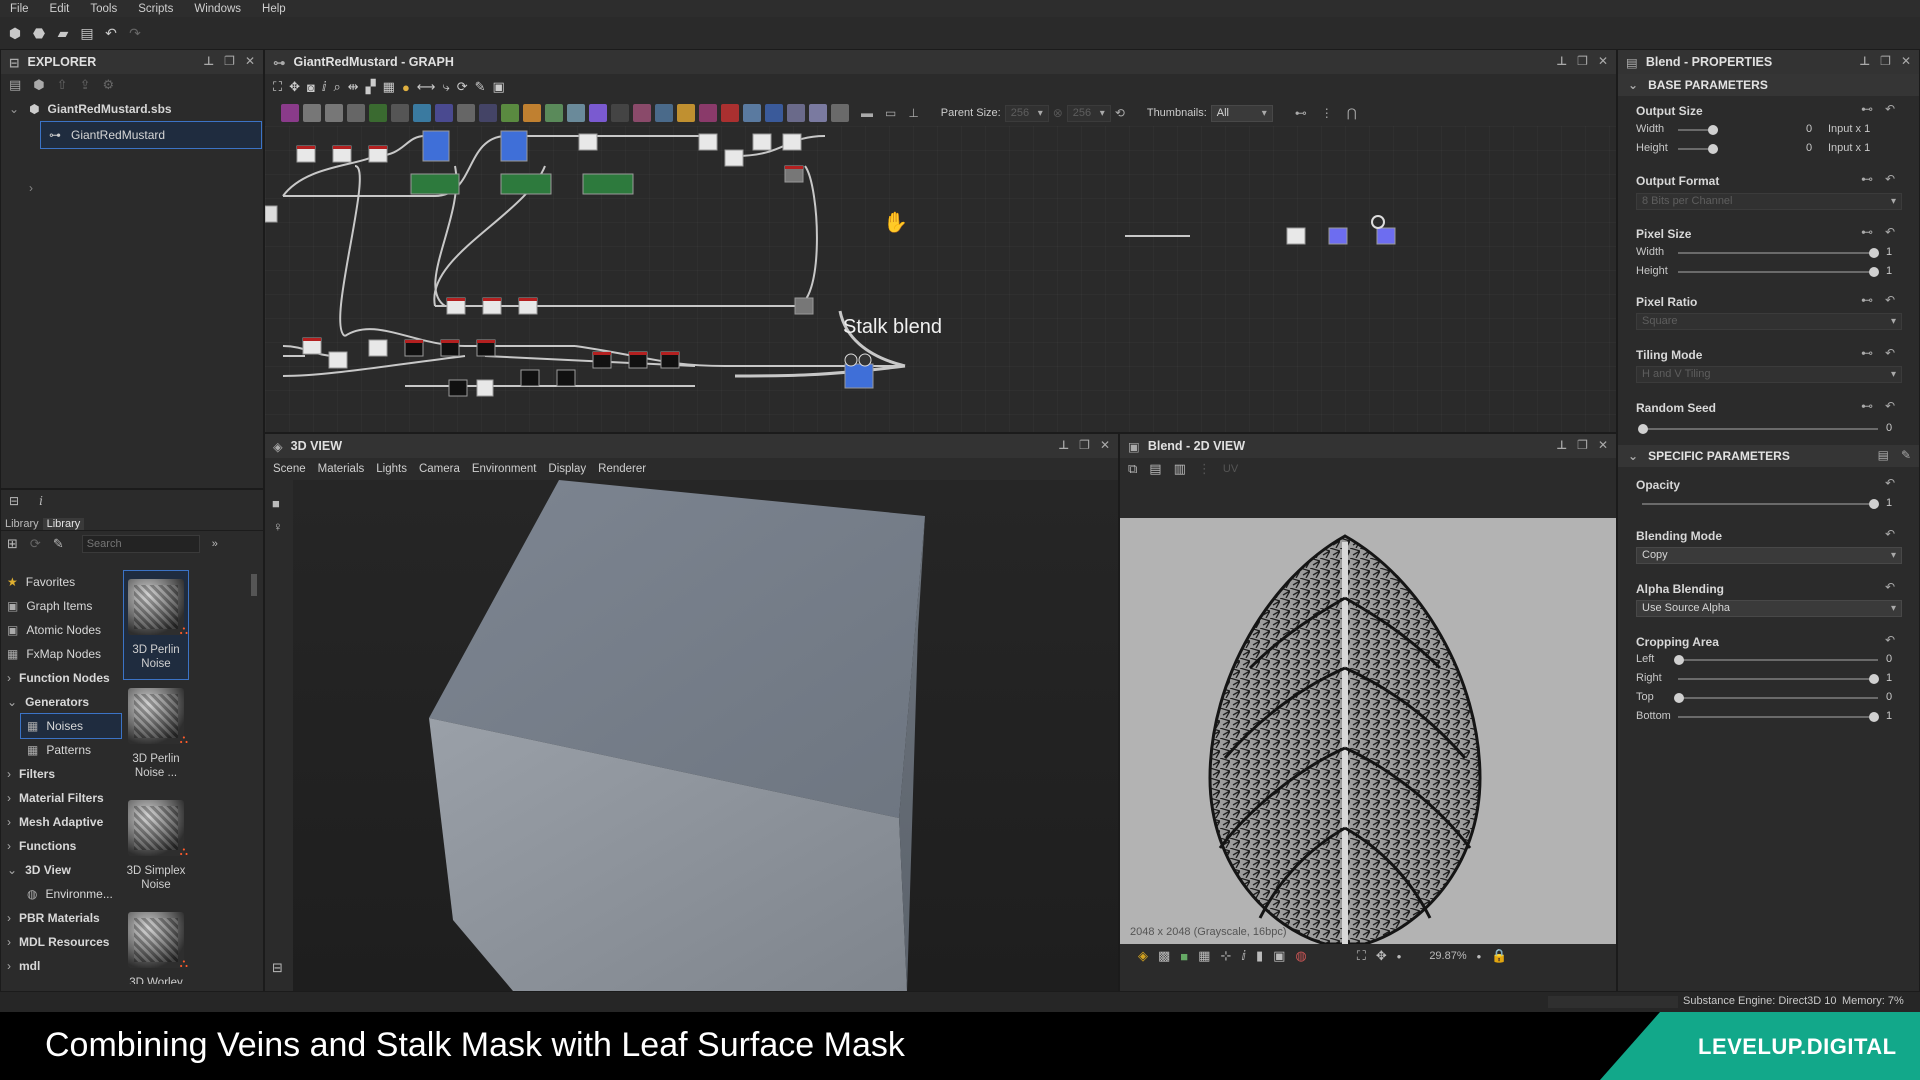 This screenshot has height=1080, width=1920. Describe the element at coordinates (480, 87) in the screenshot. I see `tool-icon: ✎` at that location.